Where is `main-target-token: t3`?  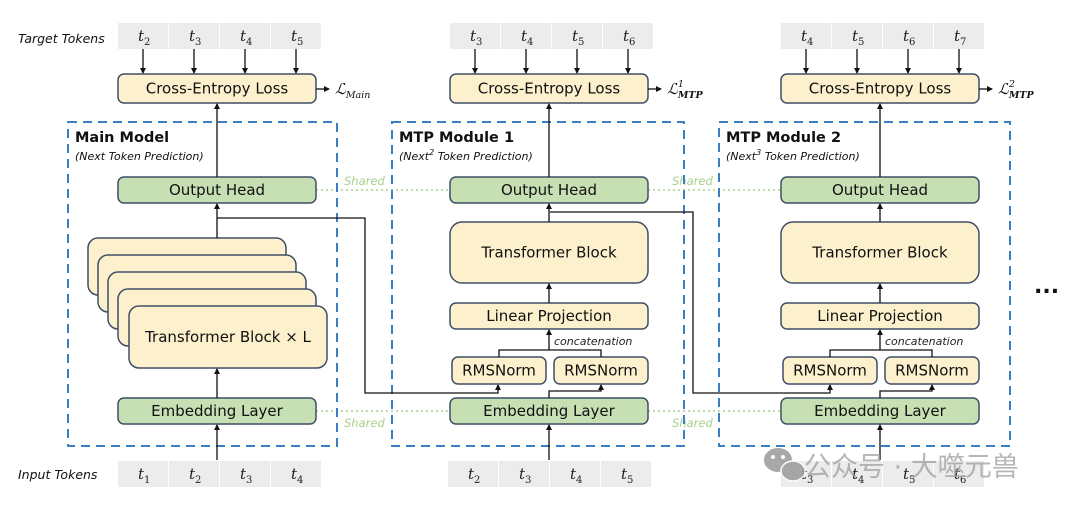
main-target-token: t3 is located at coordinates (194, 36).